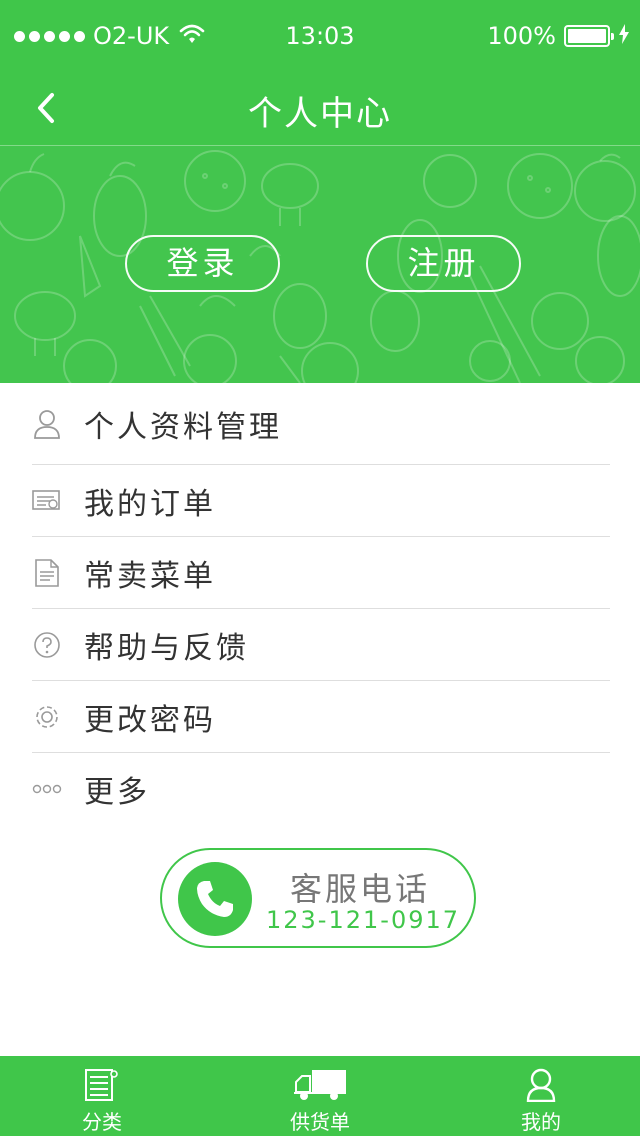 This screenshot has height=1136, width=640. What do you see at coordinates (541, 1122) in the screenshot?
I see `tab-label: 我的` at bounding box center [541, 1122].